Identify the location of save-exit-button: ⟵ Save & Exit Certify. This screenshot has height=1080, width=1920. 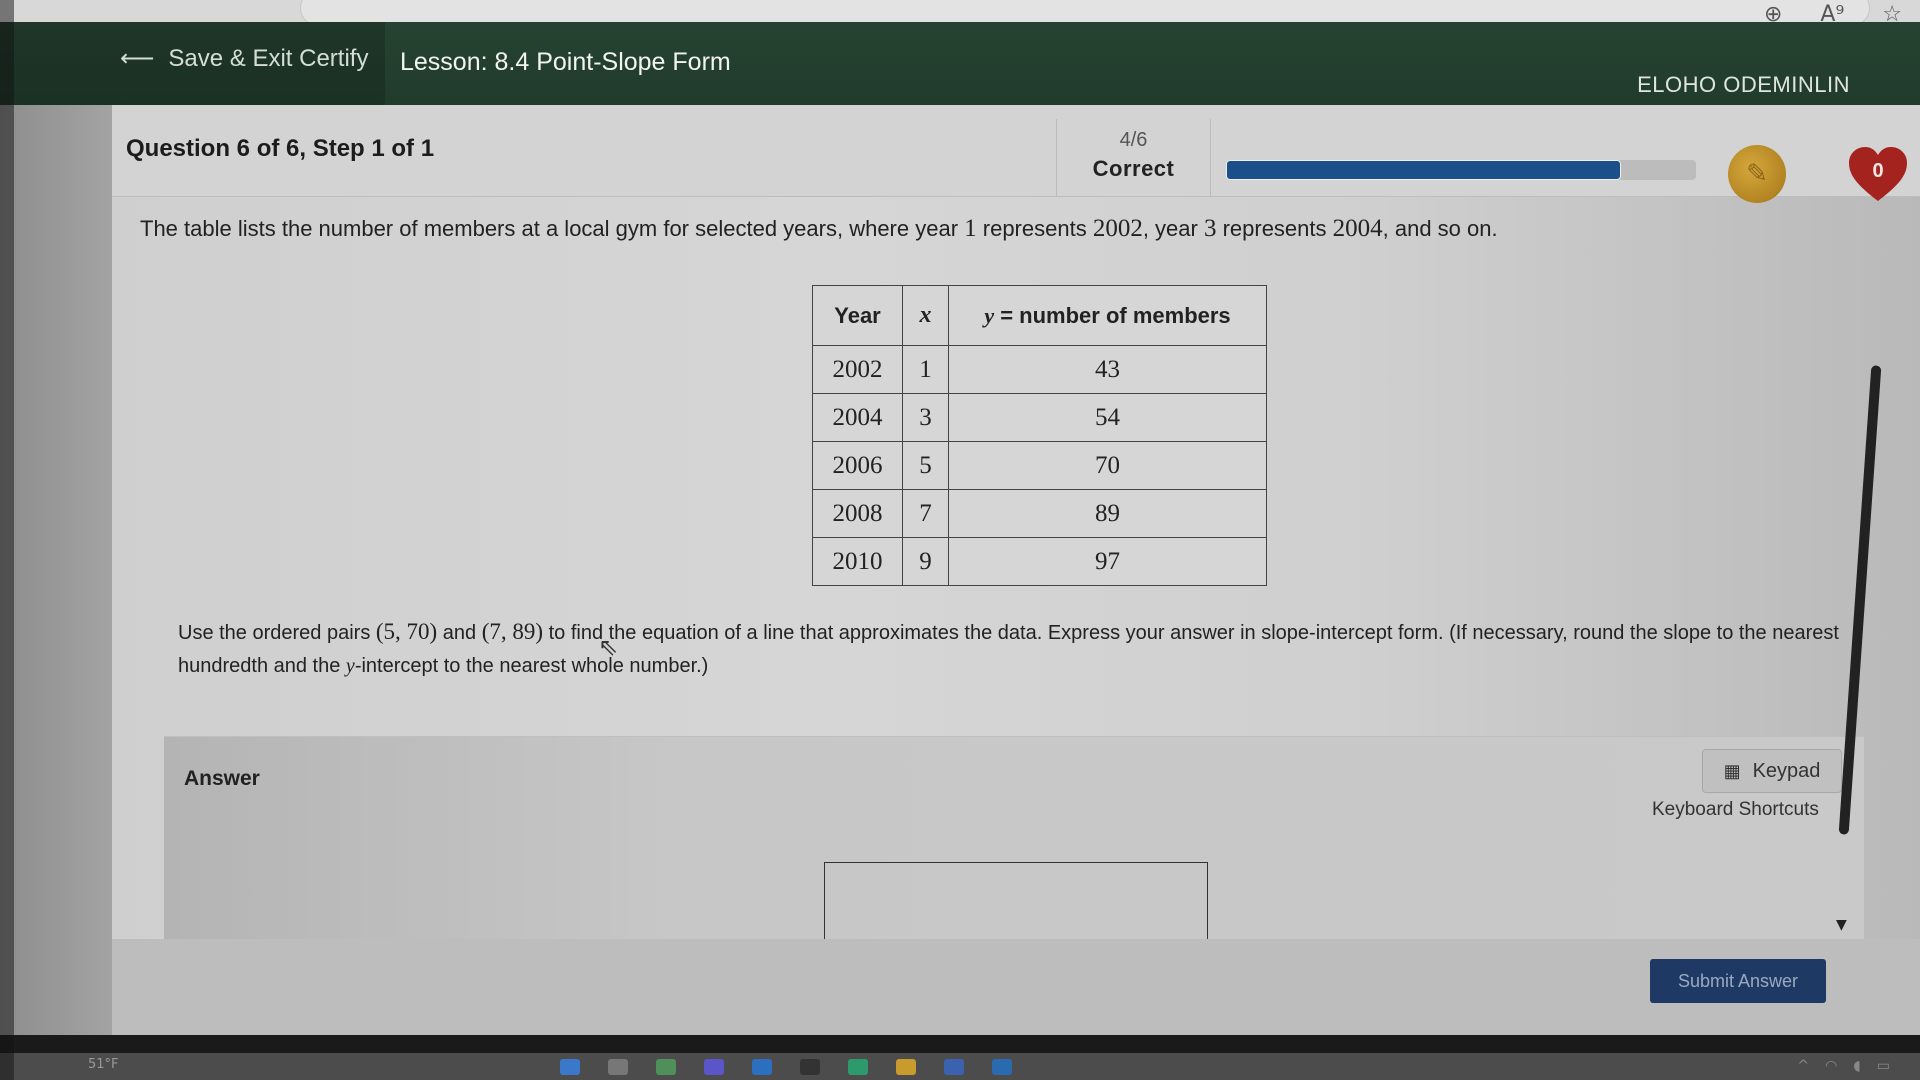
(244, 58).